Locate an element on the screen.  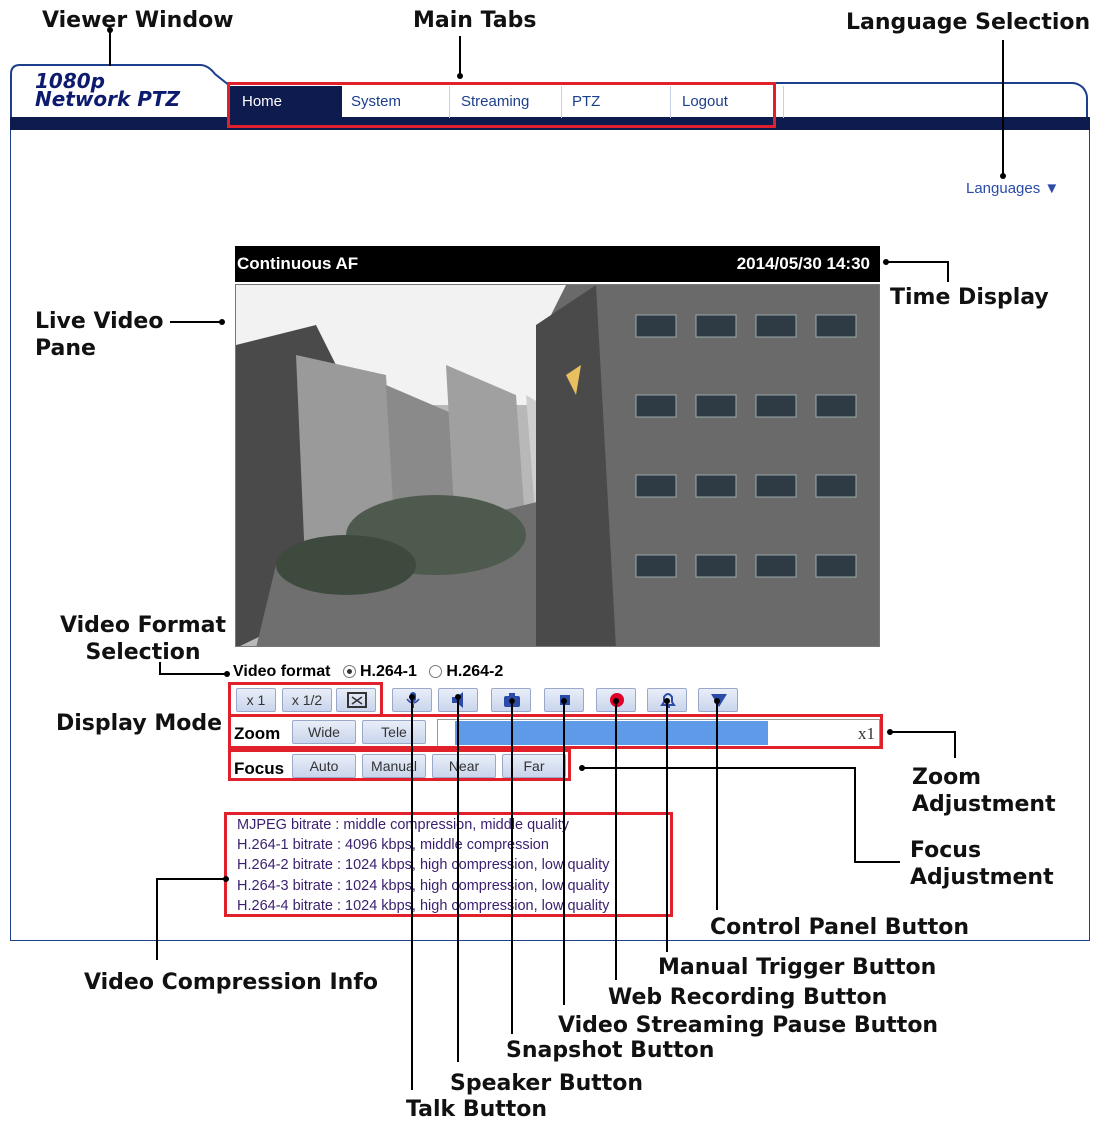
callout-zoom-2: Adjustment is located at coordinates (984, 804).